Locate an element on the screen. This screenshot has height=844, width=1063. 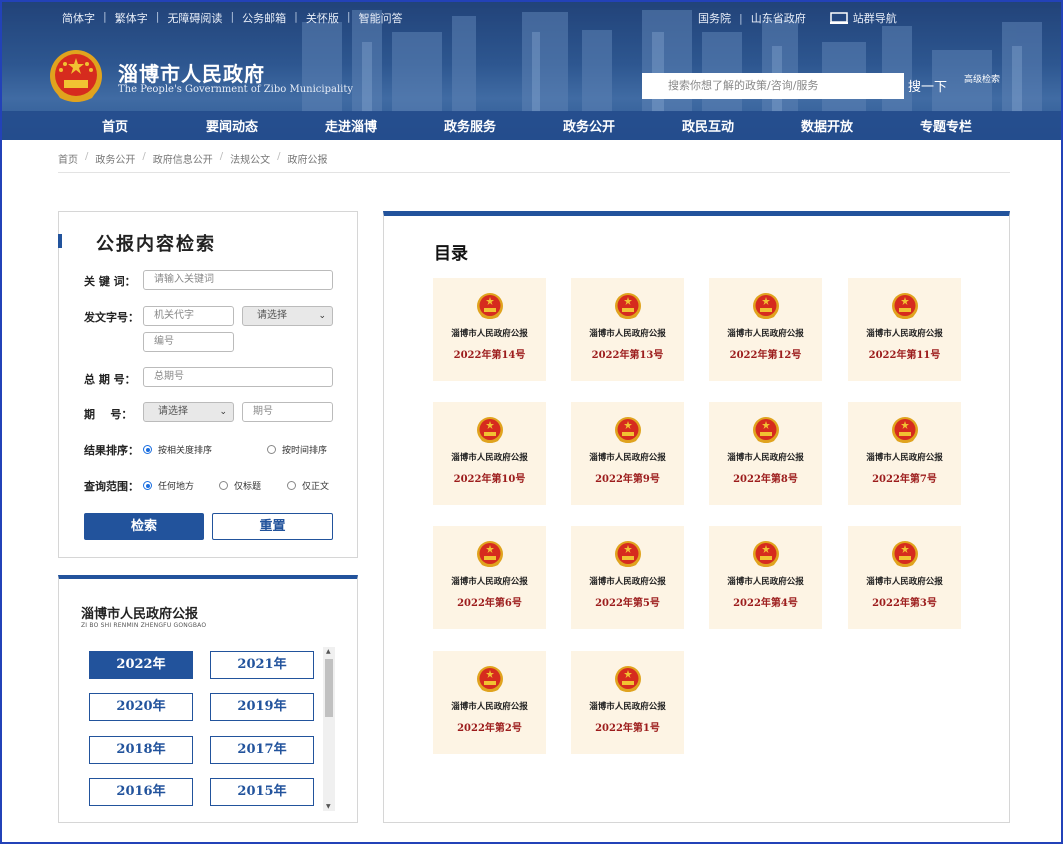
link-accessibility: 无障碍阅读 is located at coordinates (194, 18).